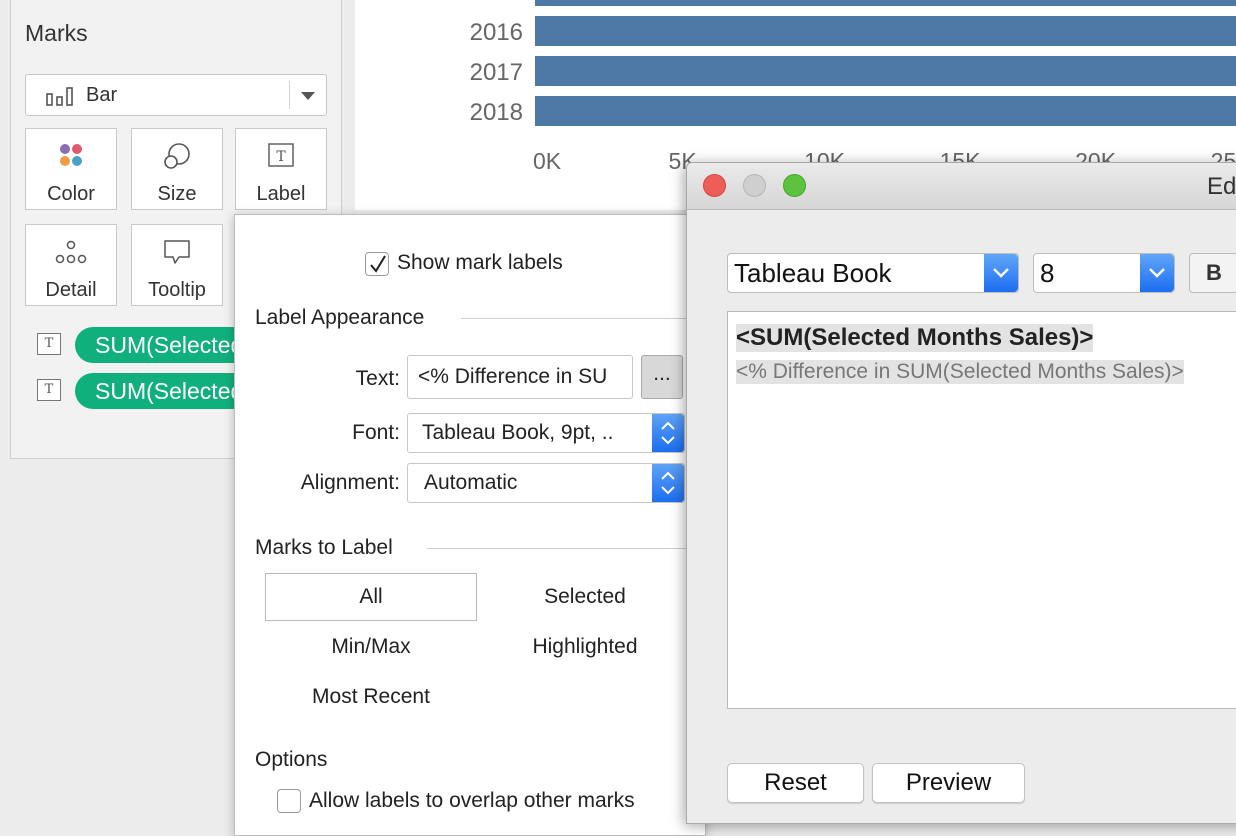 The height and width of the screenshot is (836, 1236). Describe the element at coordinates (754, 185) in the screenshot. I see `minimize-window-button` at that location.